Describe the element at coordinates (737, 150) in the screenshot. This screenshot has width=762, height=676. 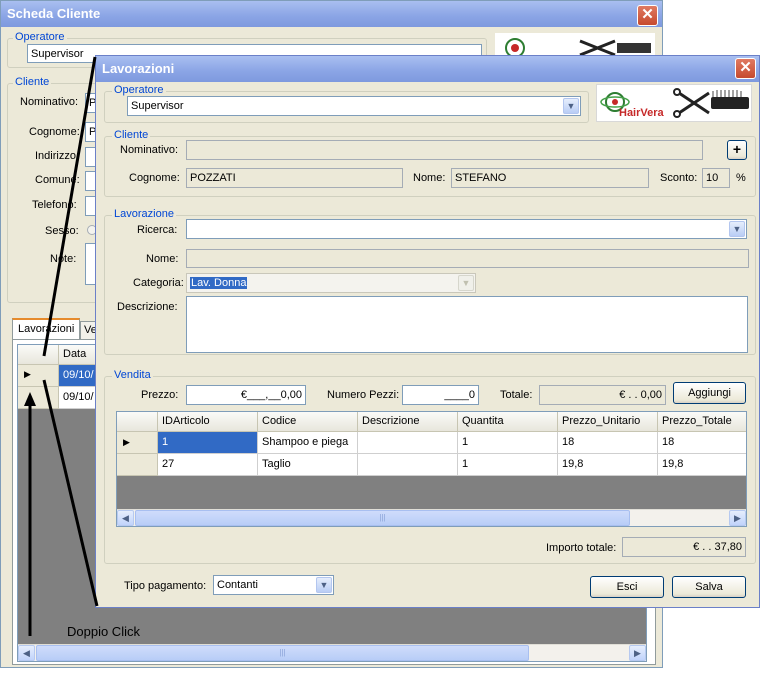
I see `add-cliente-button: +` at that location.